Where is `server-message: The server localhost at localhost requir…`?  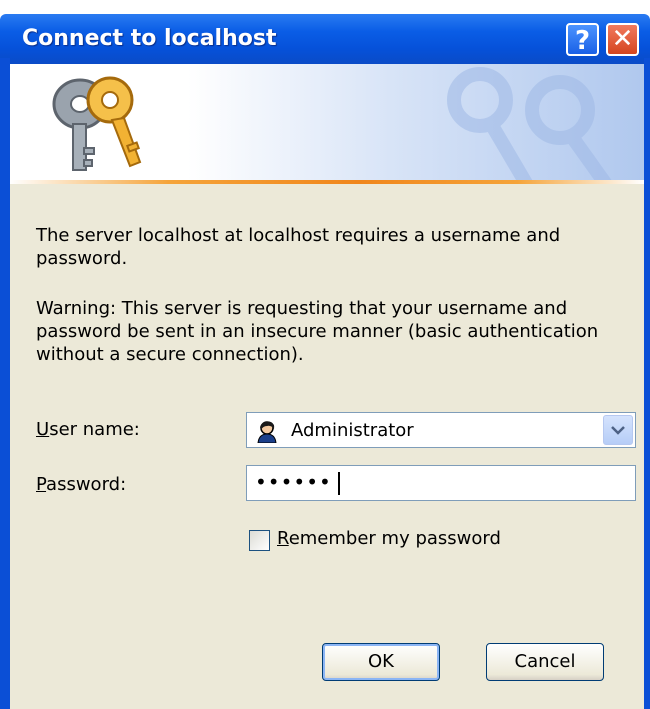 server-message: The server localhost at localhost requir… is located at coordinates (298, 247).